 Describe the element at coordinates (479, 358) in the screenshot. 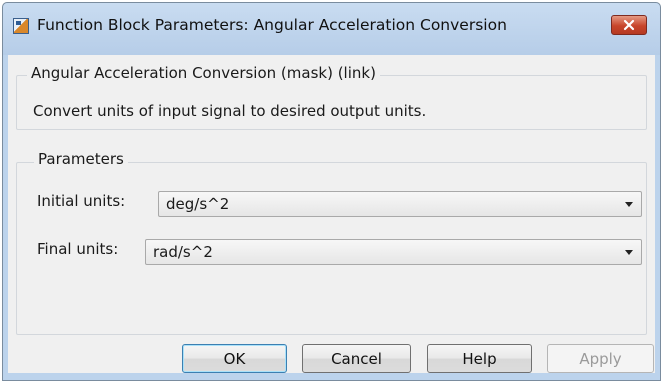

I see `help-button: Help` at that location.